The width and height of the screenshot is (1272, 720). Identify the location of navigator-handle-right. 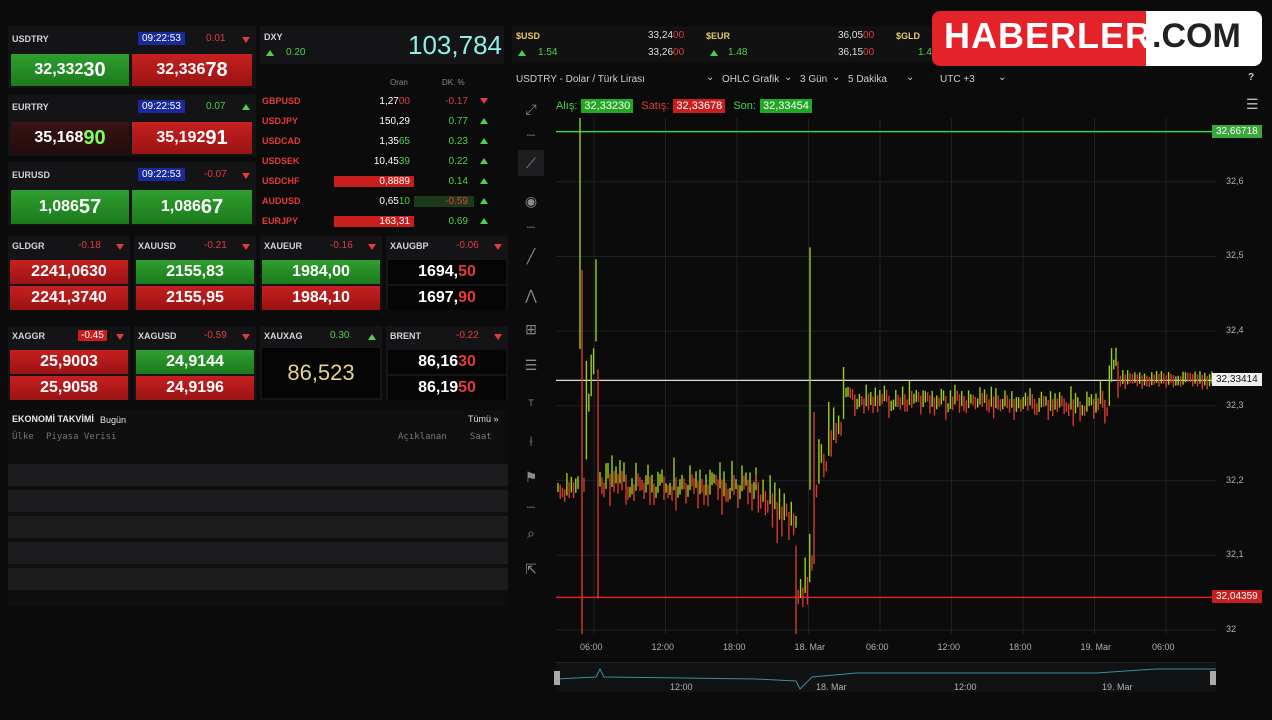
(1213, 678).